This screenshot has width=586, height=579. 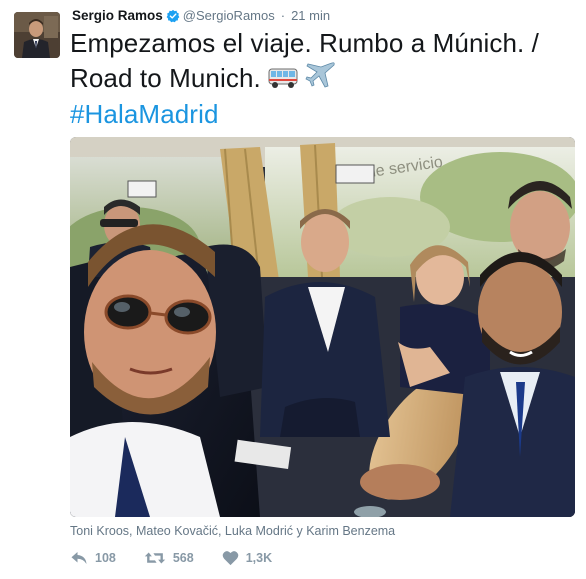 What do you see at coordinates (283, 81) in the screenshot?
I see `bus-icon` at bounding box center [283, 81].